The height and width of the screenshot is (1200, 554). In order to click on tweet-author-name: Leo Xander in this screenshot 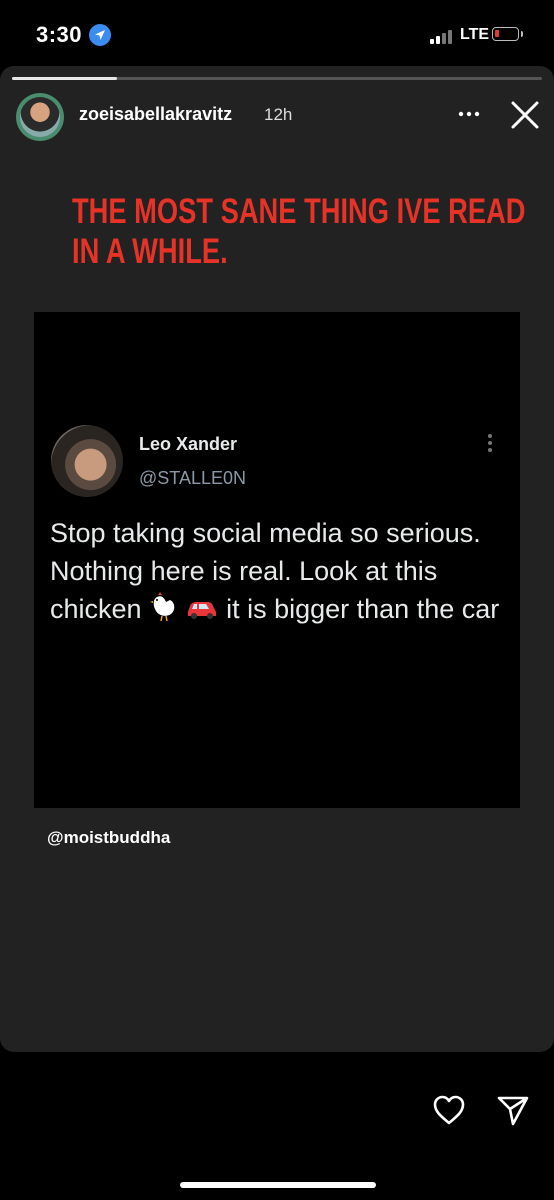, I will do `click(188, 444)`.